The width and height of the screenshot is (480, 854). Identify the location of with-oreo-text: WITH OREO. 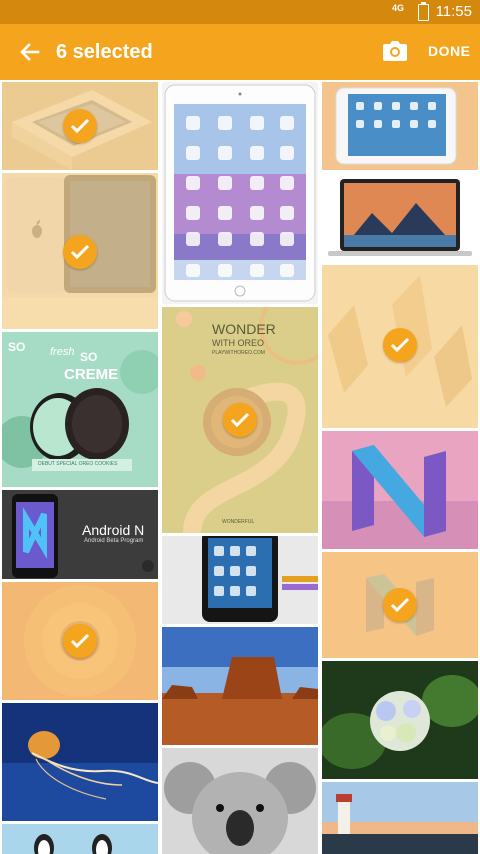
(238, 343).